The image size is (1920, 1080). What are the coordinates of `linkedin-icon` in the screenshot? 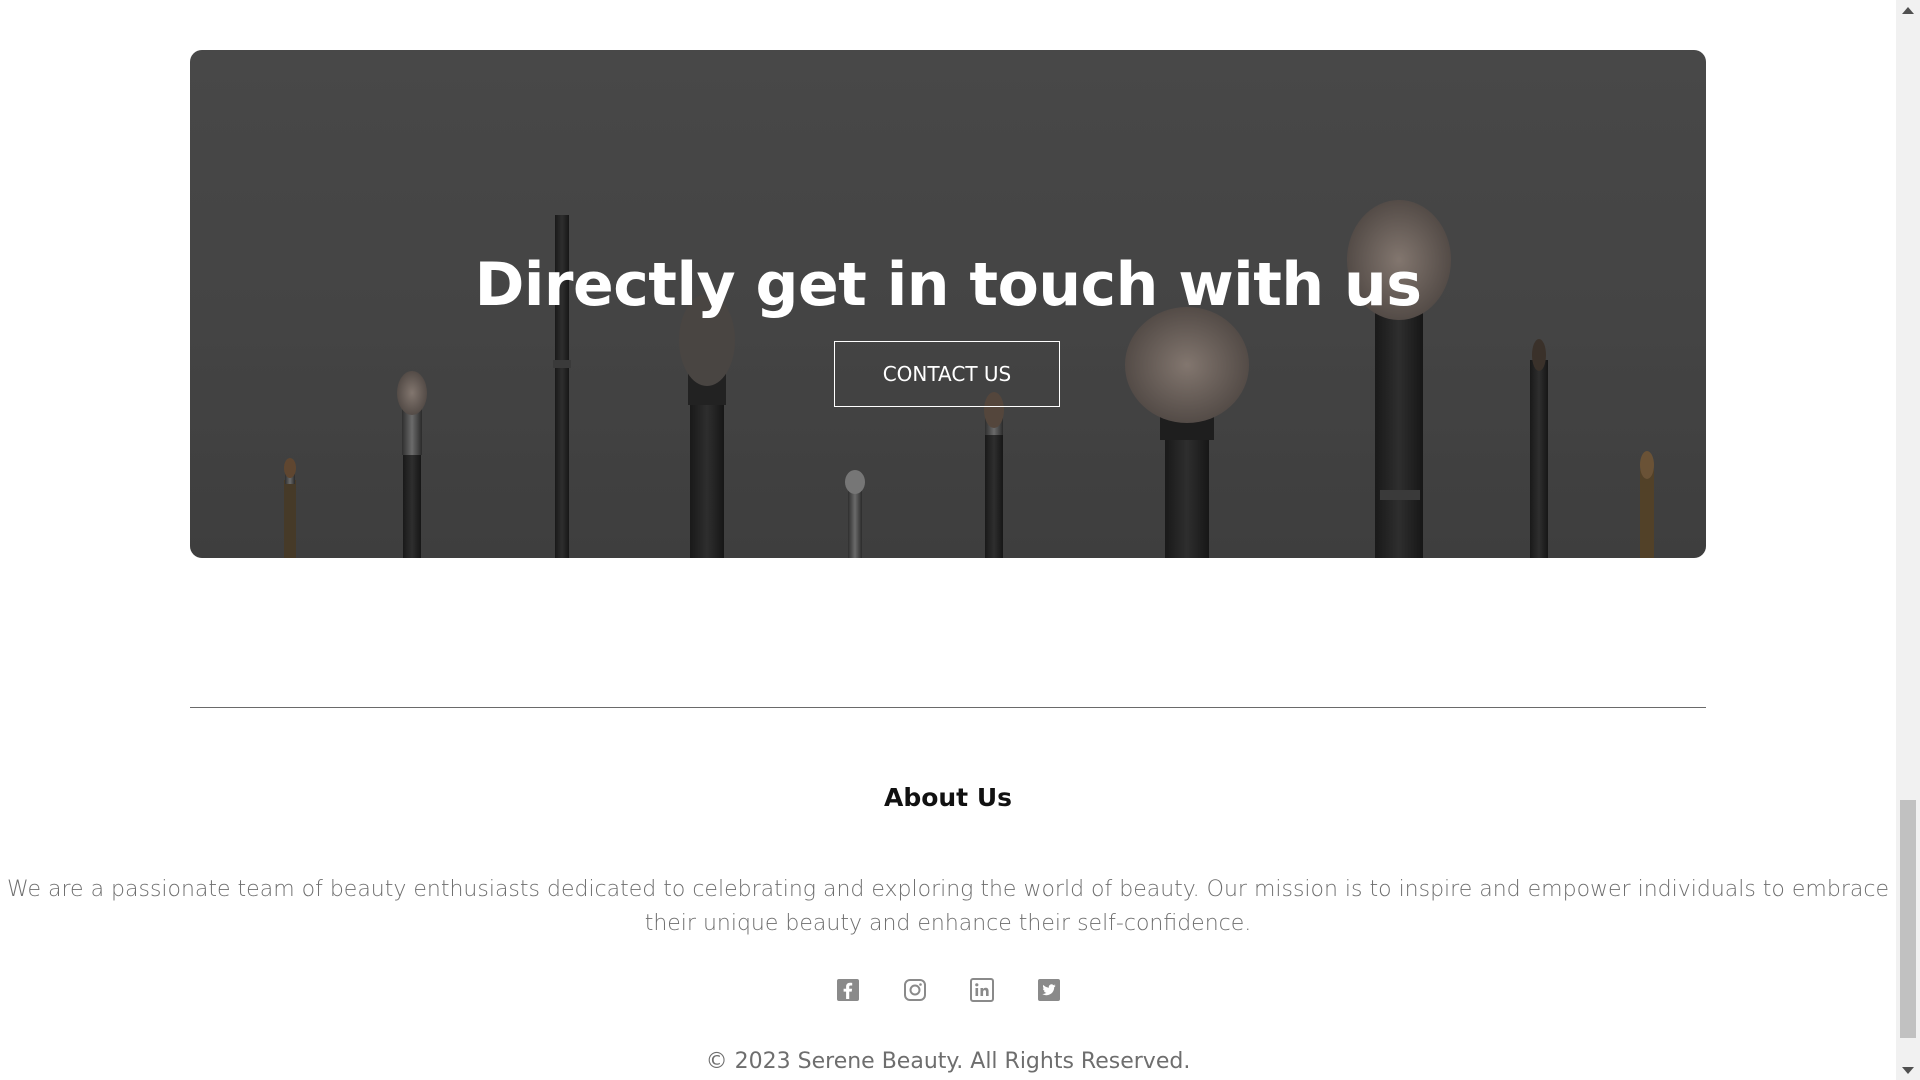 It's located at (981, 990).